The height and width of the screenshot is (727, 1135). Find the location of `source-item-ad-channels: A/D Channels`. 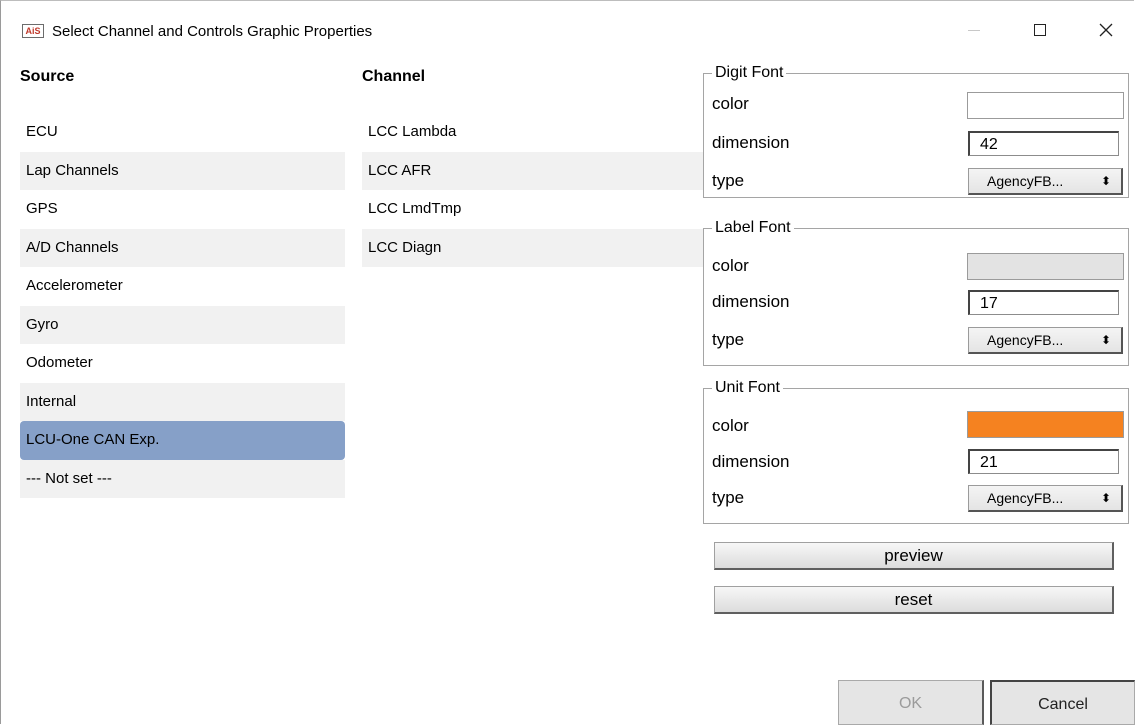

source-item-ad-channels: A/D Channels is located at coordinates (182, 247).